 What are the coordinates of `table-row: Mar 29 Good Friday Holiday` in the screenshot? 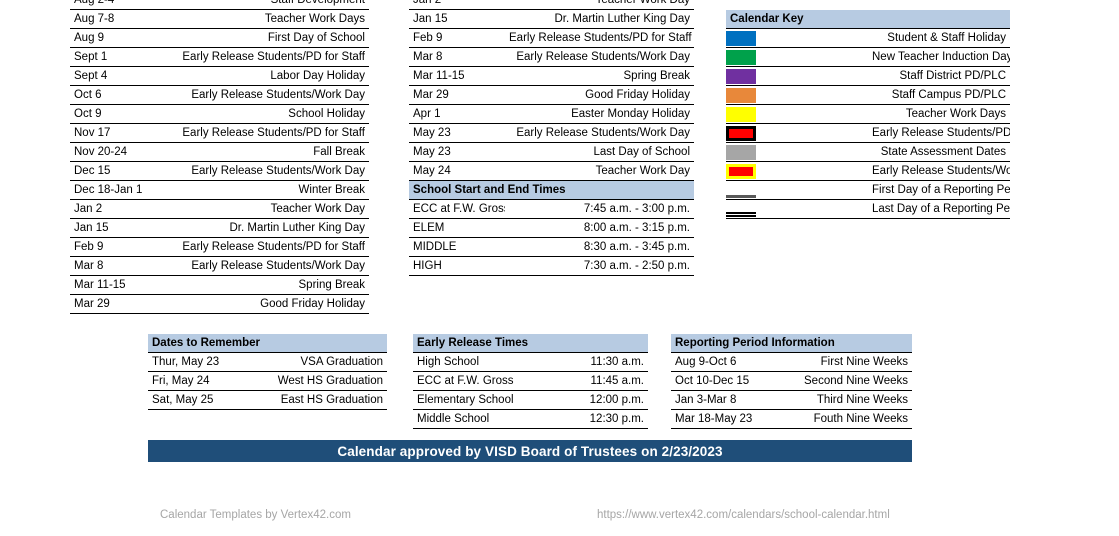 It's located at (219, 304).